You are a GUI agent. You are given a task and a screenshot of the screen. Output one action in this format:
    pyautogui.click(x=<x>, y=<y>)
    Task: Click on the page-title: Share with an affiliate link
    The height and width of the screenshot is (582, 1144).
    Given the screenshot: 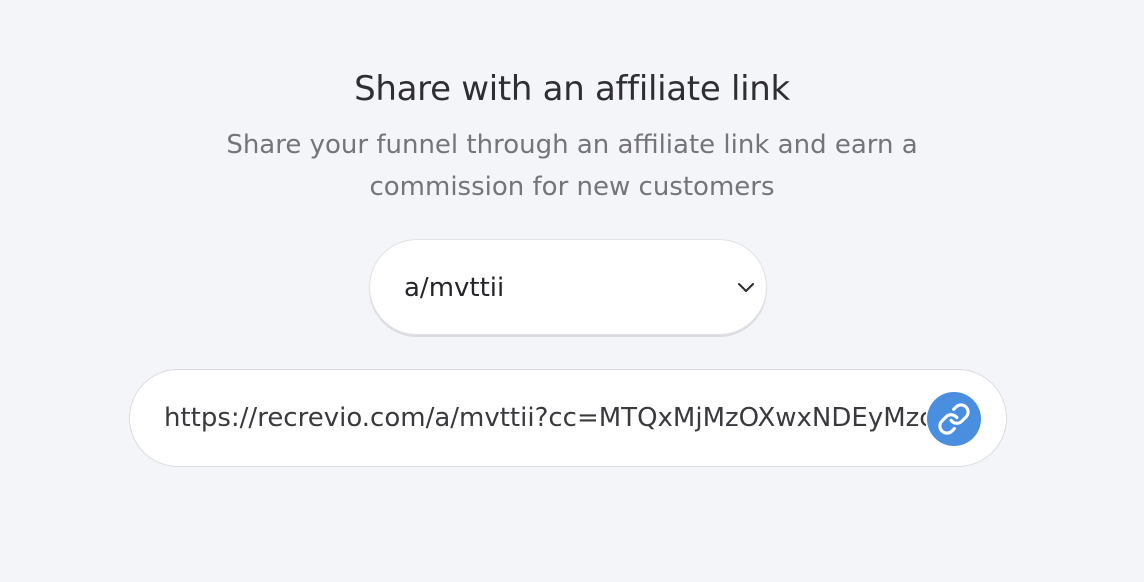 What is the action you would take?
    pyautogui.click(x=572, y=89)
    